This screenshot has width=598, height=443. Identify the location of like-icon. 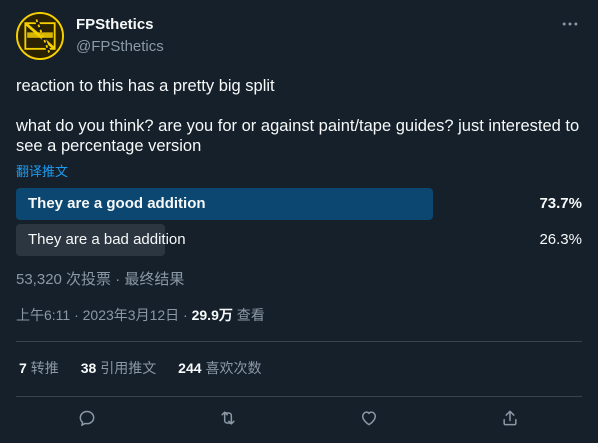
(369, 418).